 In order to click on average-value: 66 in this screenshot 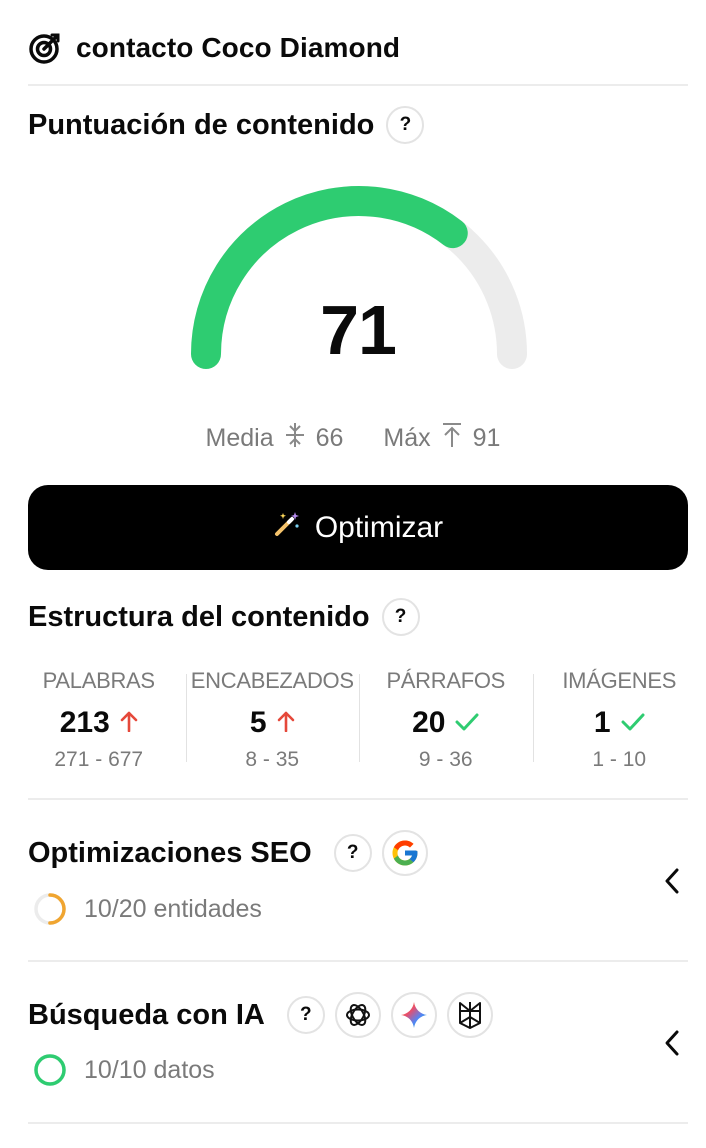, I will do `click(329, 438)`.